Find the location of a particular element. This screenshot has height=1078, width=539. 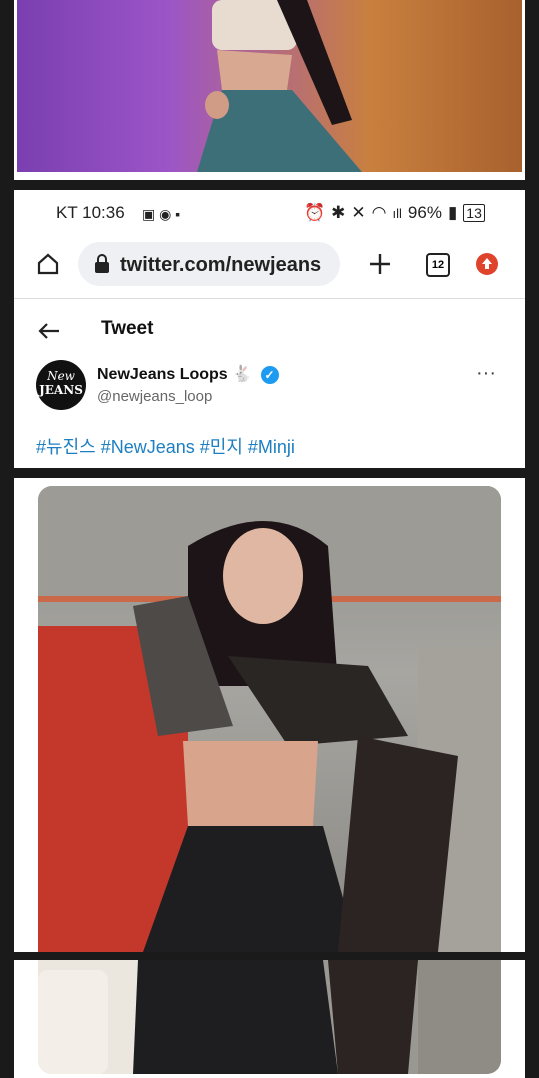

dancer-figure is located at coordinates (279, 86).